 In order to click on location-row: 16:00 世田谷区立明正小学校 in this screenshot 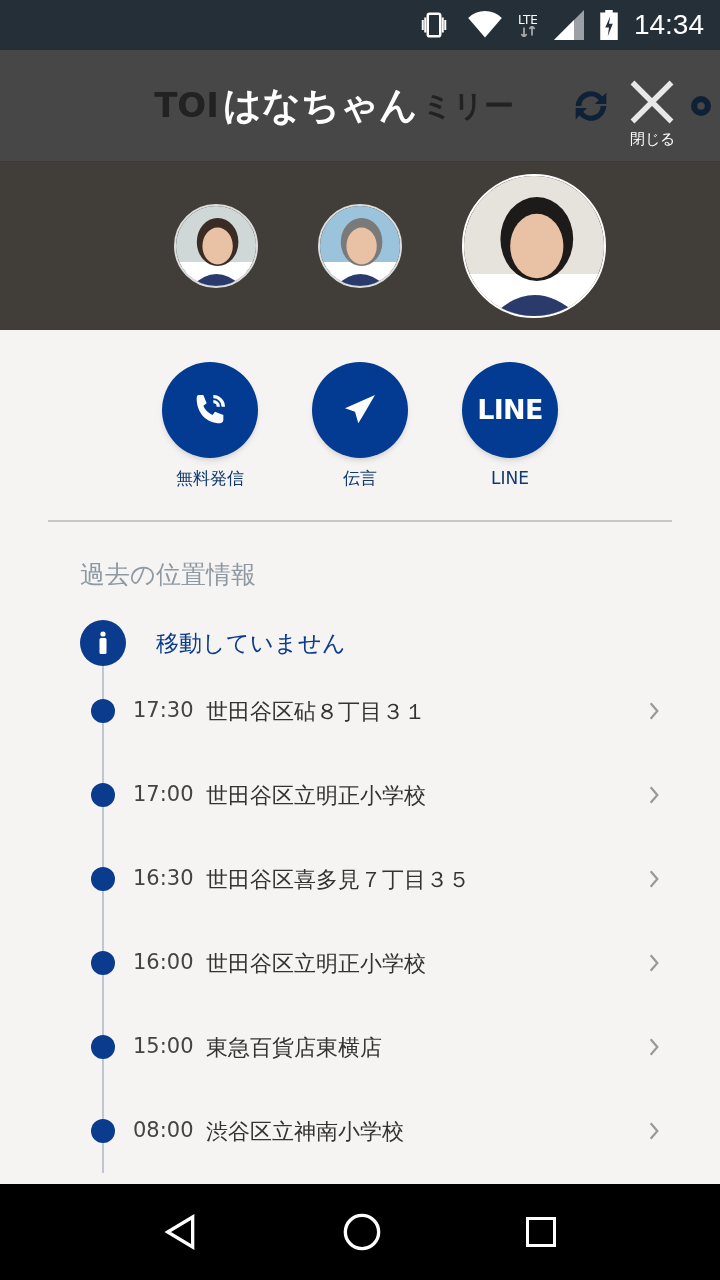, I will do `click(370, 963)`.